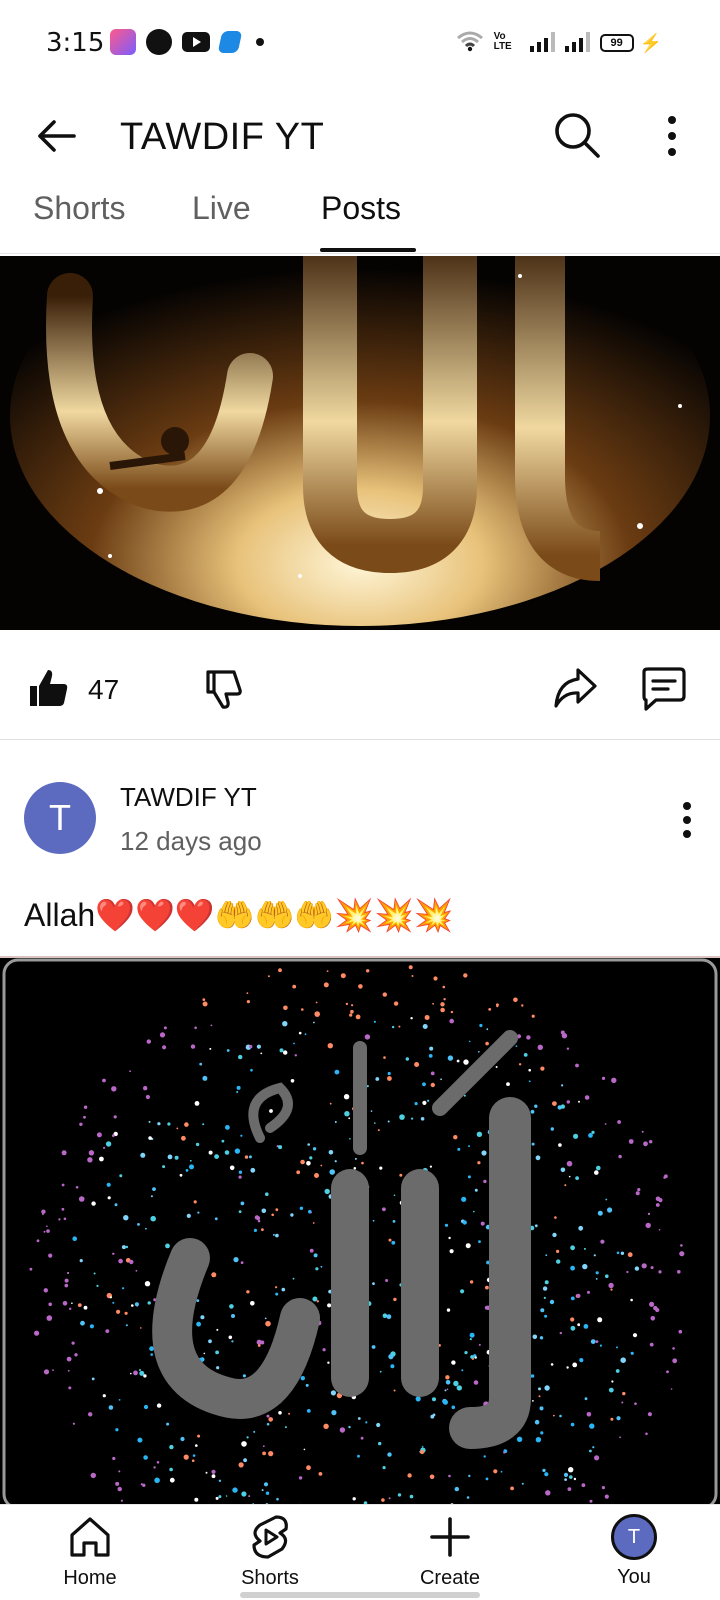 This screenshot has width=720, height=1600. Describe the element at coordinates (270, 1537) in the screenshot. I see `shorts-icon` at that location.